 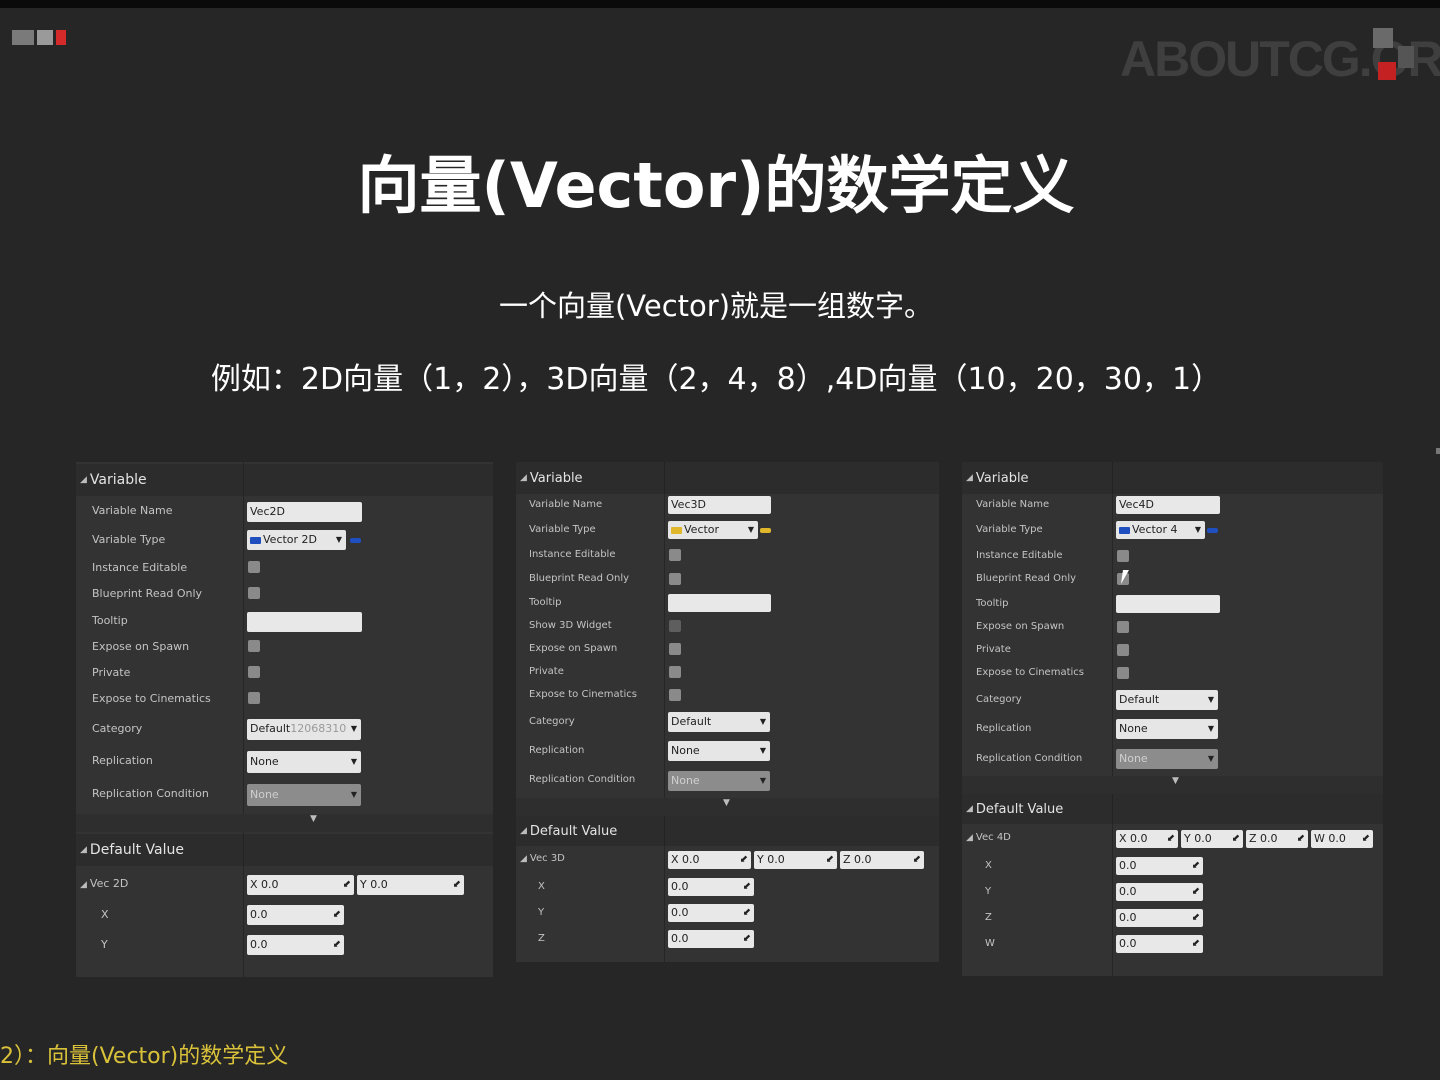 I want to click on variable-name-field: Vec4D, so click(x=1168, y=505).